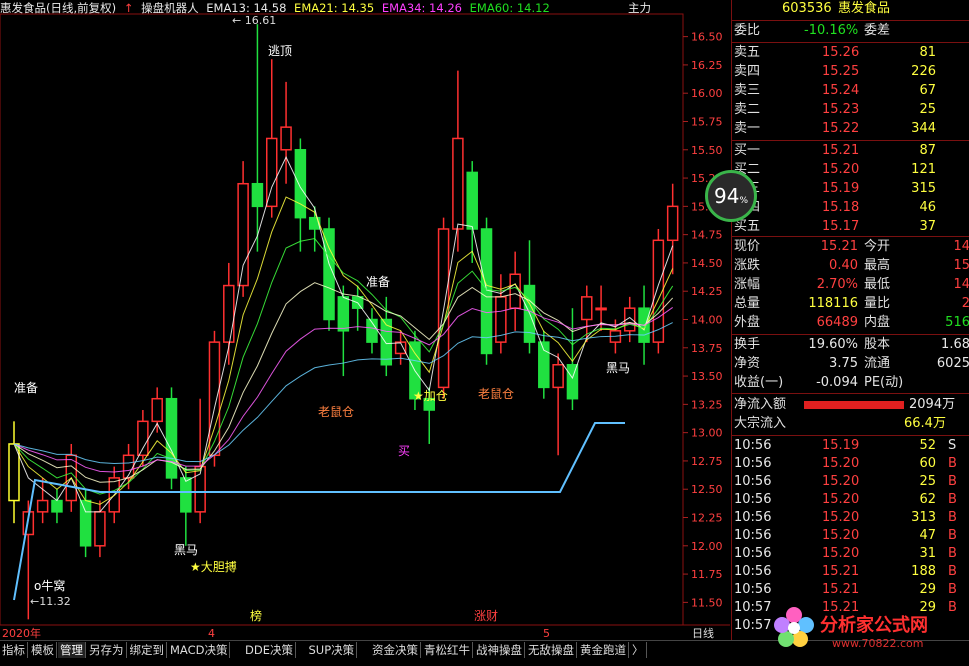 This screenshot has width=969, height=666. What do you see at coordinates (864, 8) in the screenshot?
I see `stock-name: 惠发食品` at bounding box center [864, 8].